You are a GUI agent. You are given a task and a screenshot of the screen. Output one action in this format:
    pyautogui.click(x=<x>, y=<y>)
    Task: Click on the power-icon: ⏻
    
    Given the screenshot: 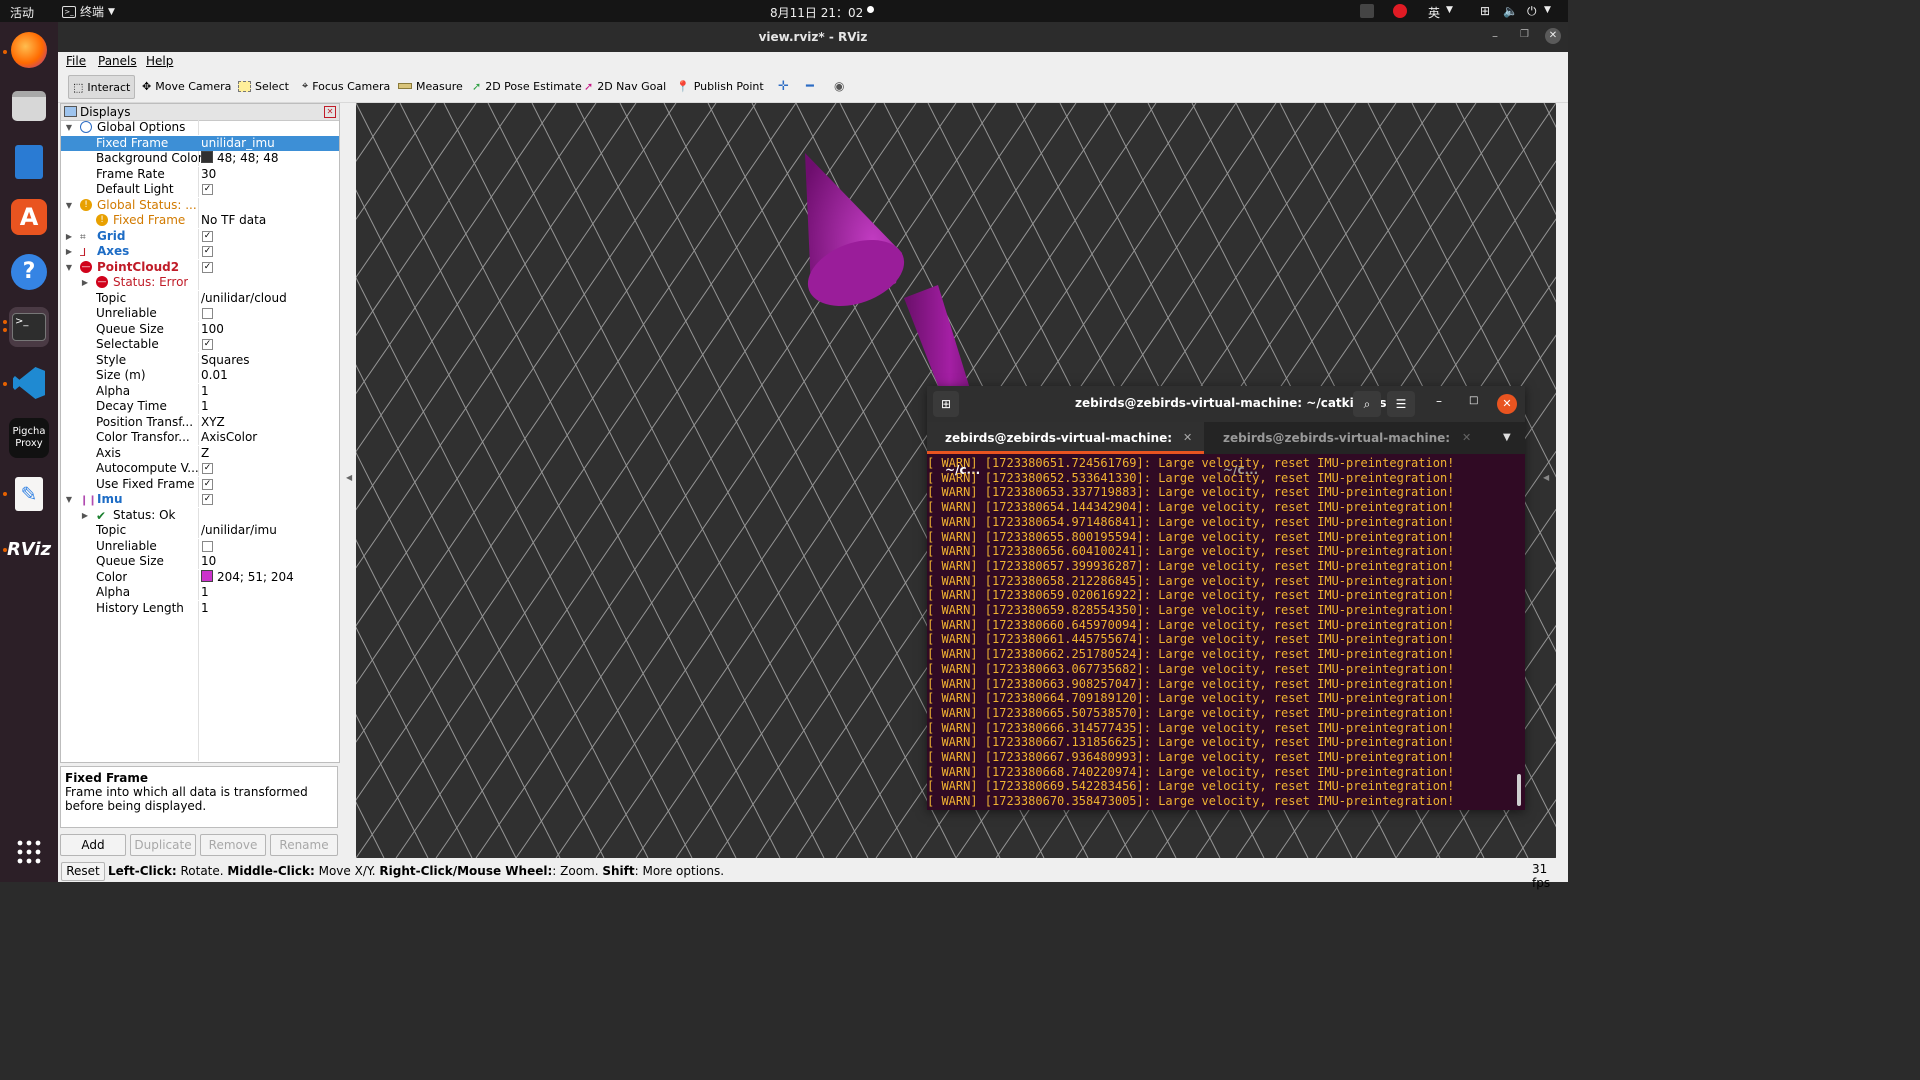 What is the action you would take?
    pyautogui.click(x=1532, y=11)
    